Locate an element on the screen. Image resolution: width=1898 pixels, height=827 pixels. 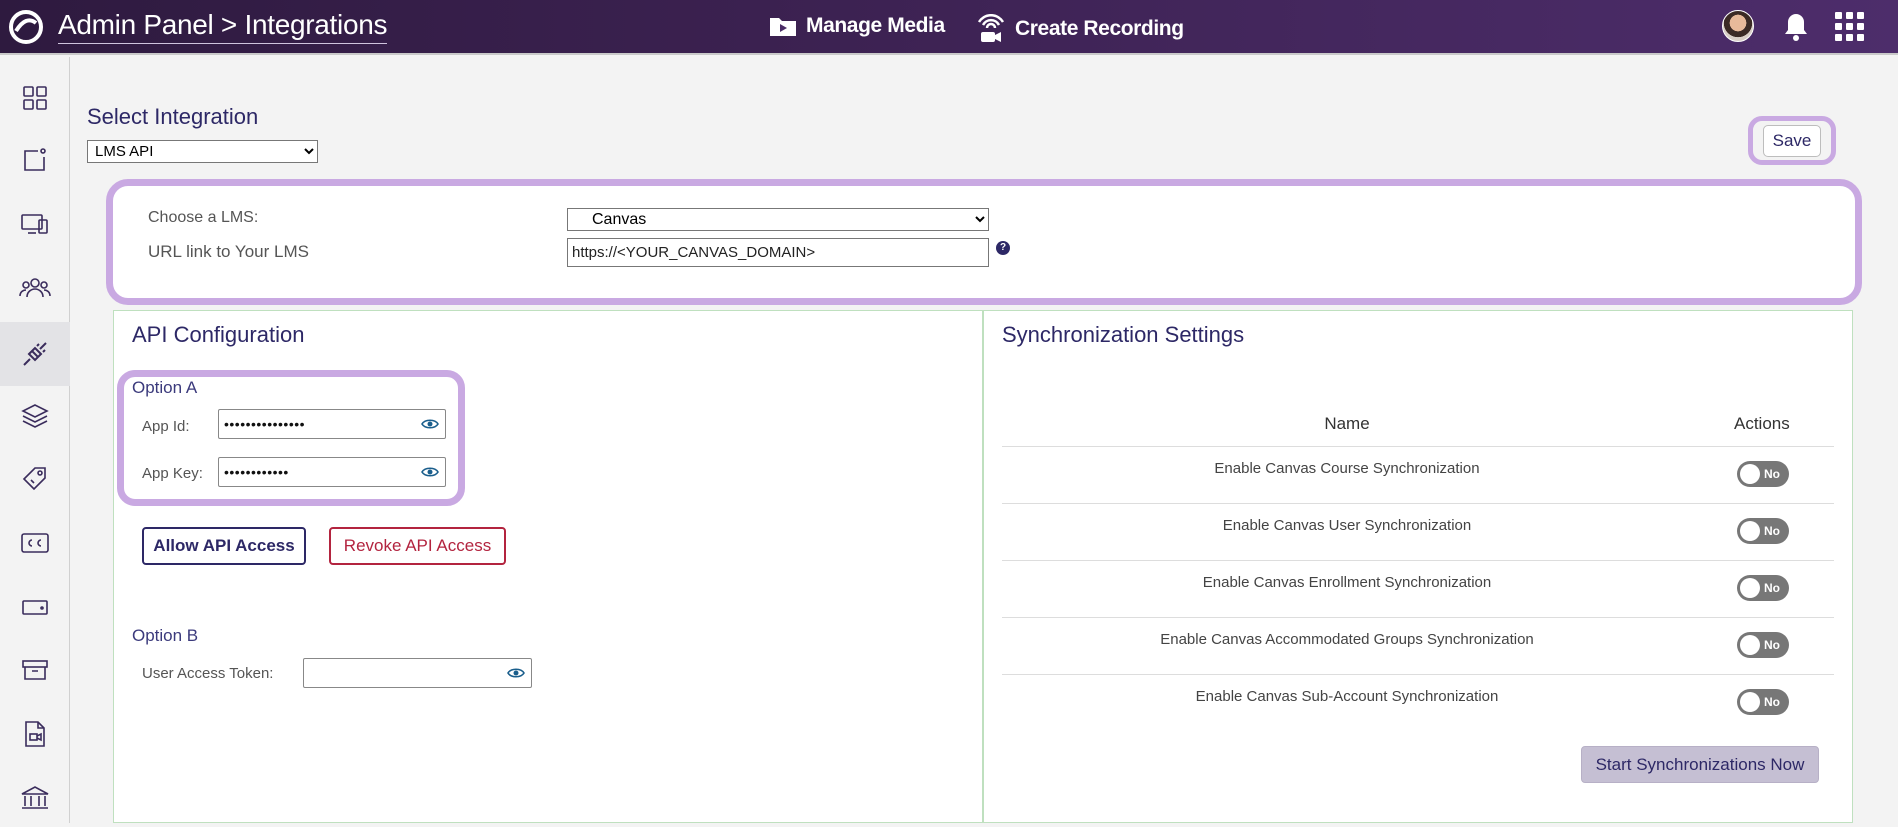
logo-icon is located at coordinates (26, 27).